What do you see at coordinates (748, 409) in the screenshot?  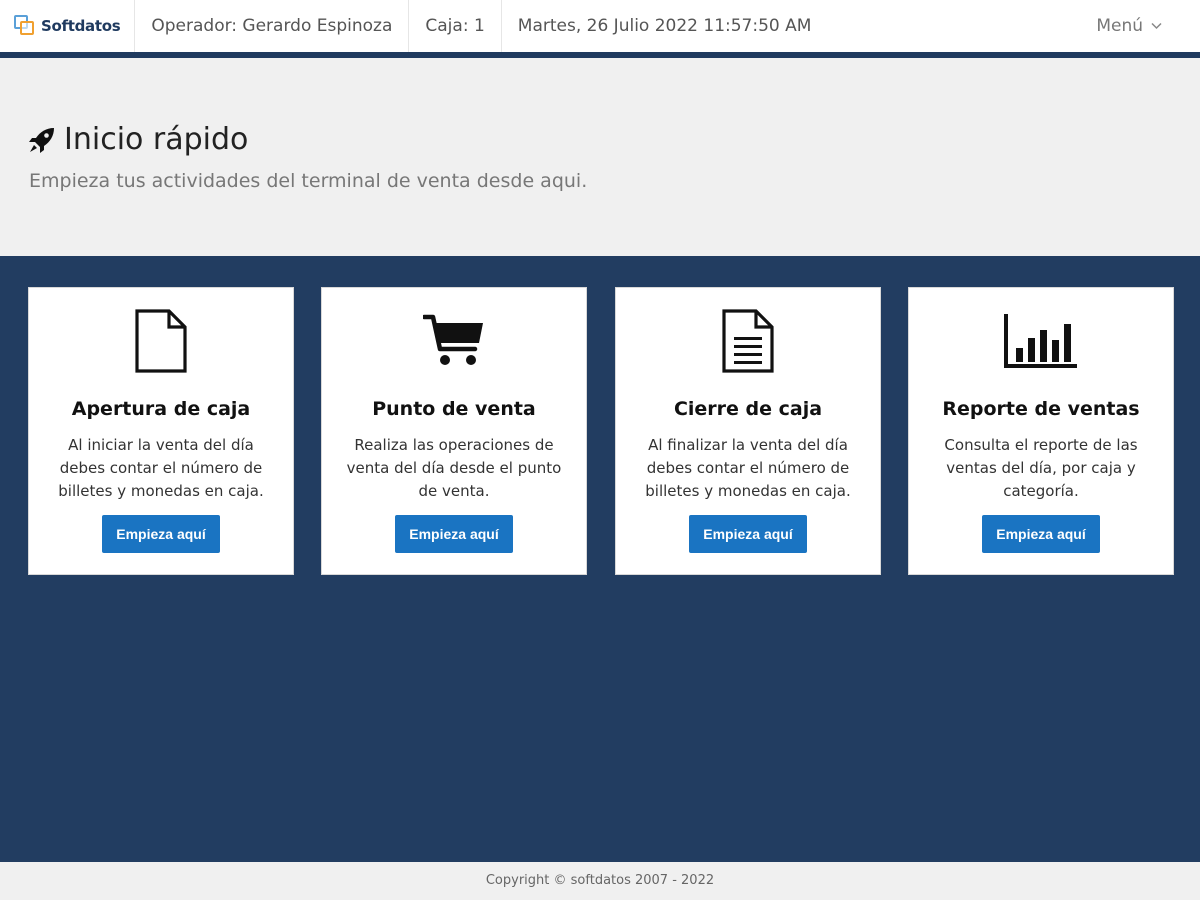 I see `card-title: Cierre de caja` at bounding box center [748, 409].